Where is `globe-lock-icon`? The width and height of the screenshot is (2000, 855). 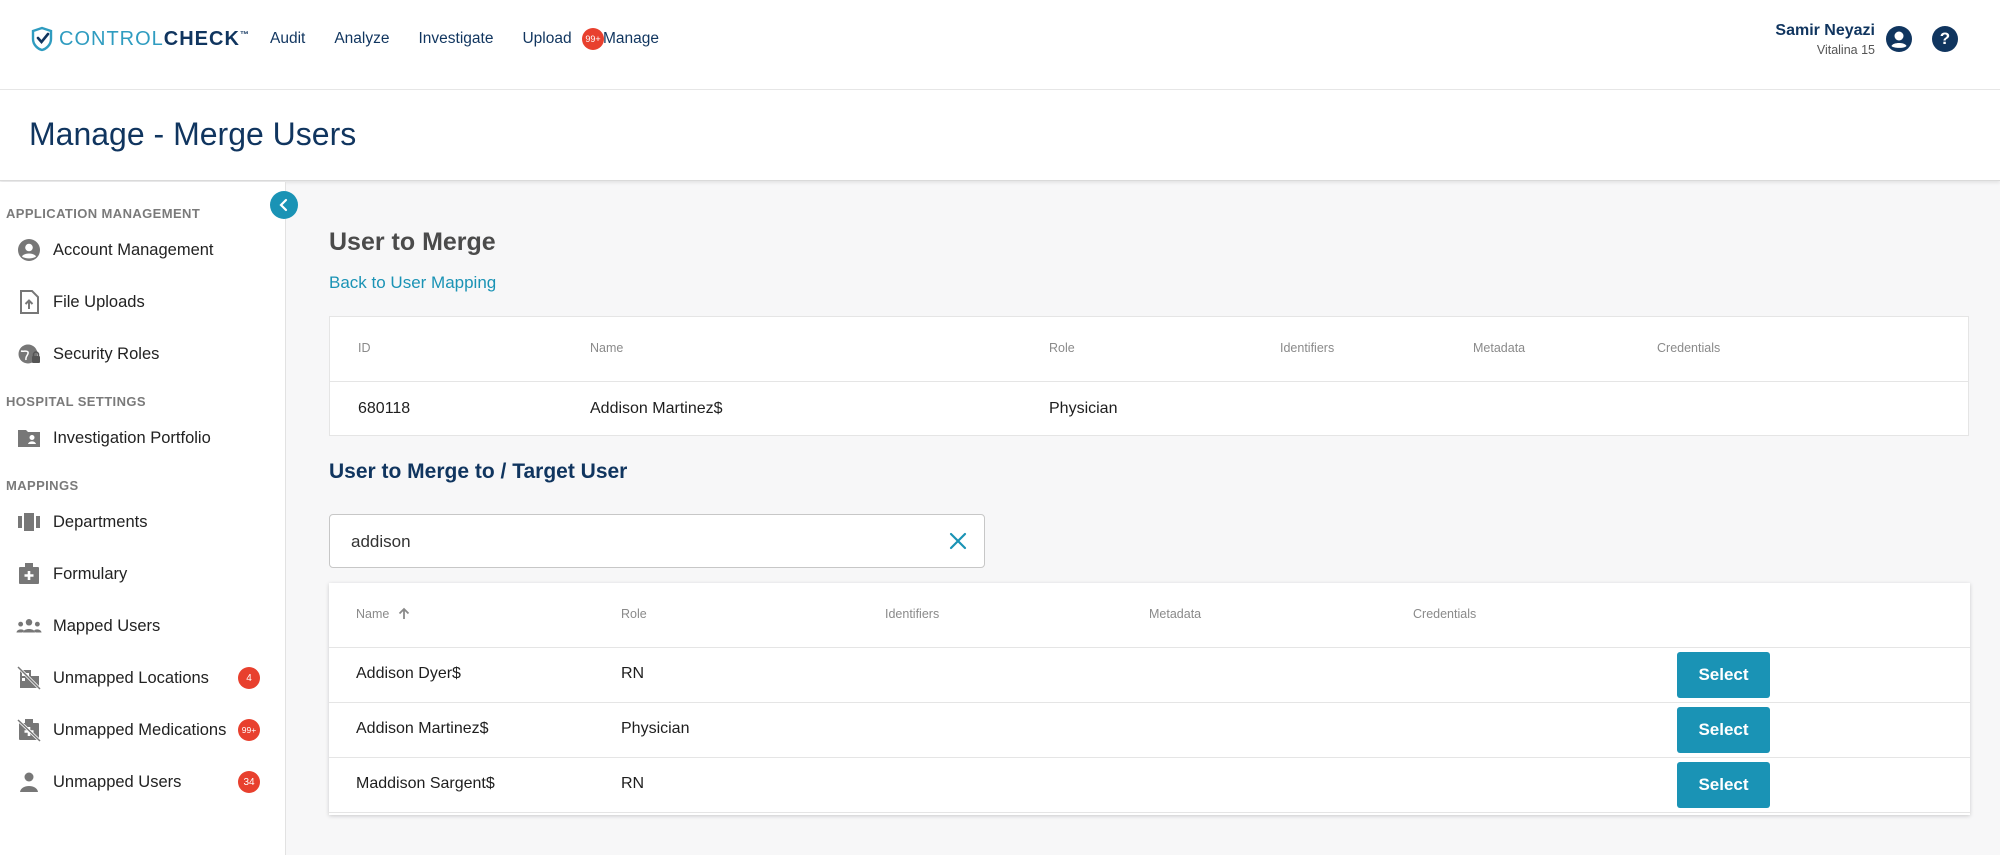
globe-lock-icon is located at coordinates (29, 354).